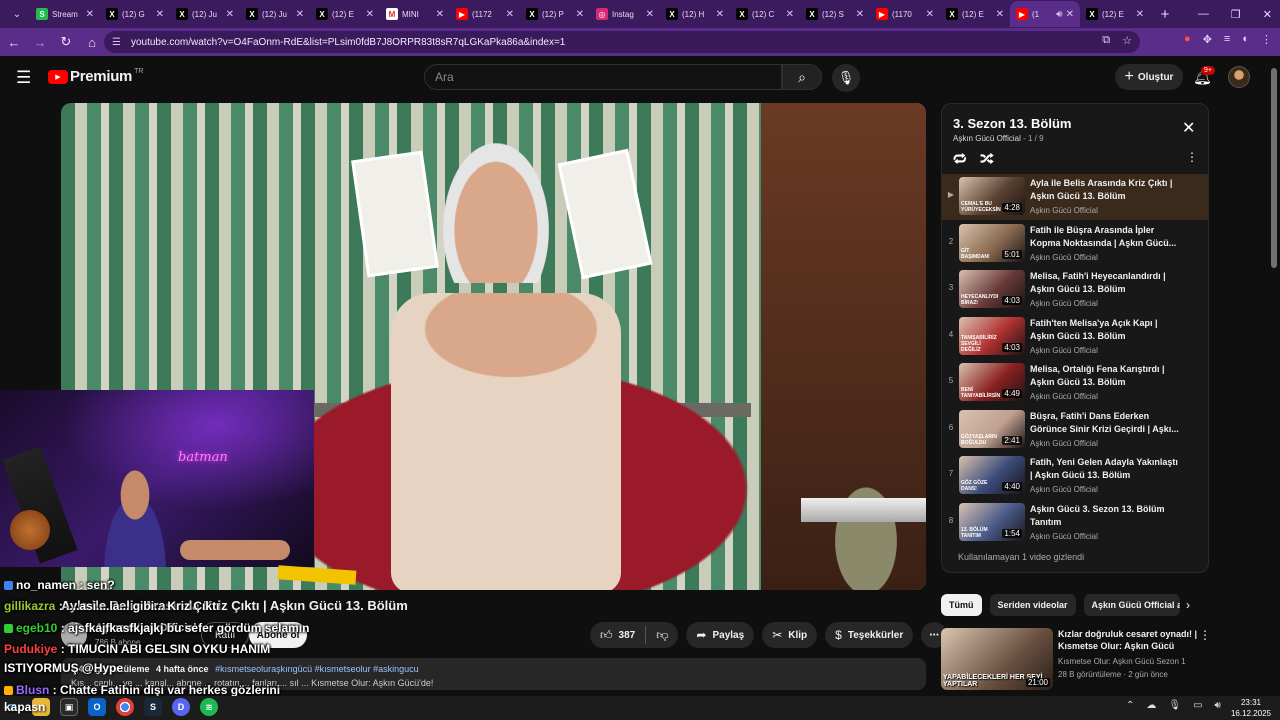  I want to click on new-tab-button: +, so click(1165, 14).